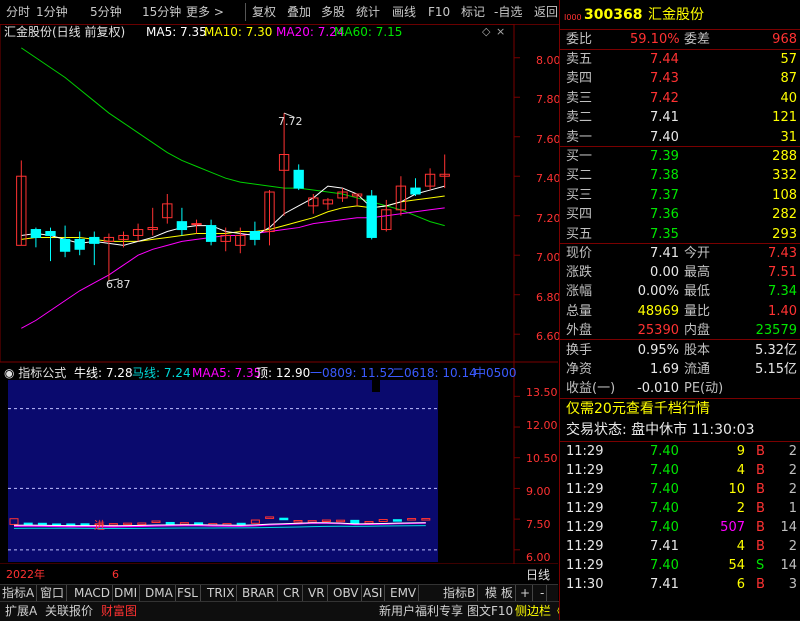 The height and width of the screenshot is (621, 800). What do you see at coordinates (539, 611) in the screenshot?
I see `sidebar-toggle: 侧边栏《` at bounding box center [539, 611].